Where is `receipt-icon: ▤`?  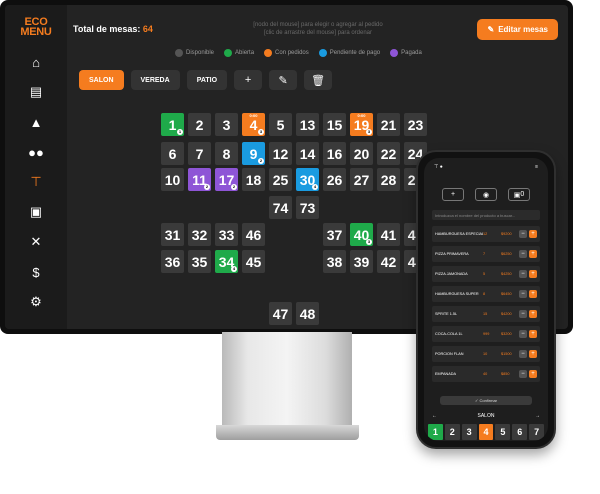
receipt-icon: ▤ is located at coordinates (36, 92).